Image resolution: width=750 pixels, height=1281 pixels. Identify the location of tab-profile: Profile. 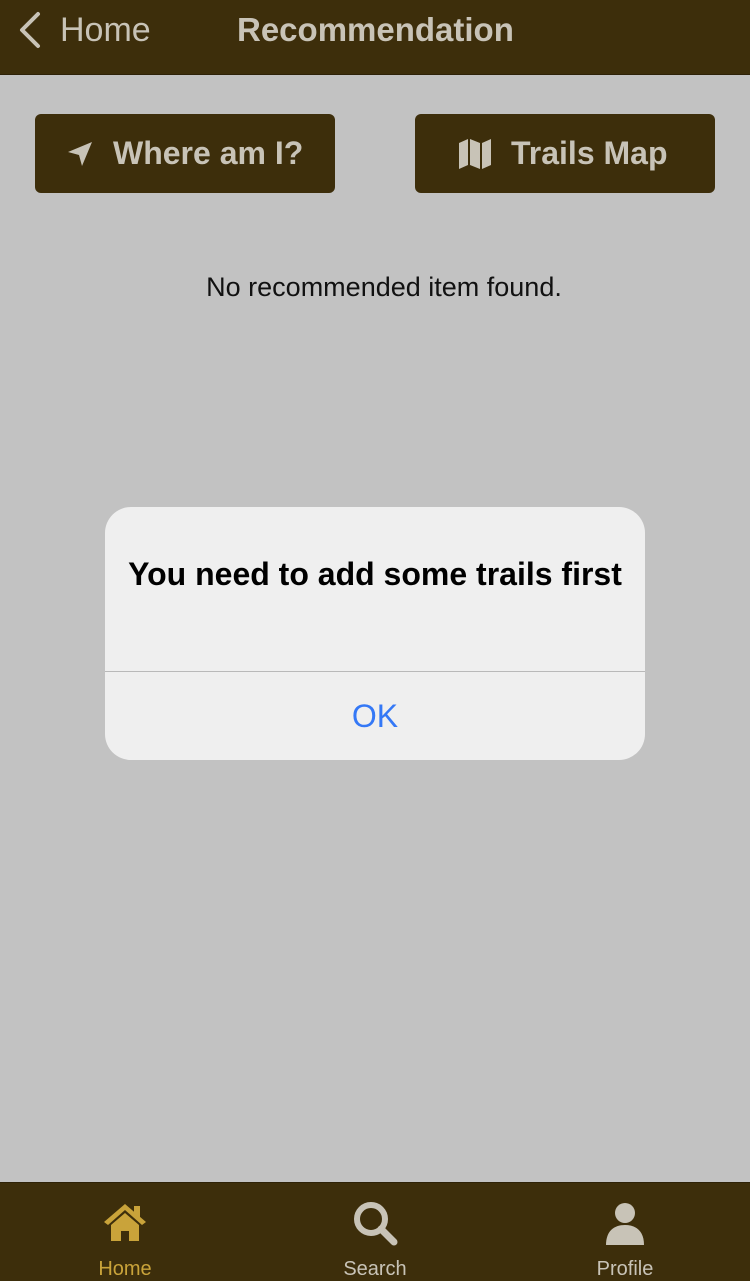
(625, 1232).